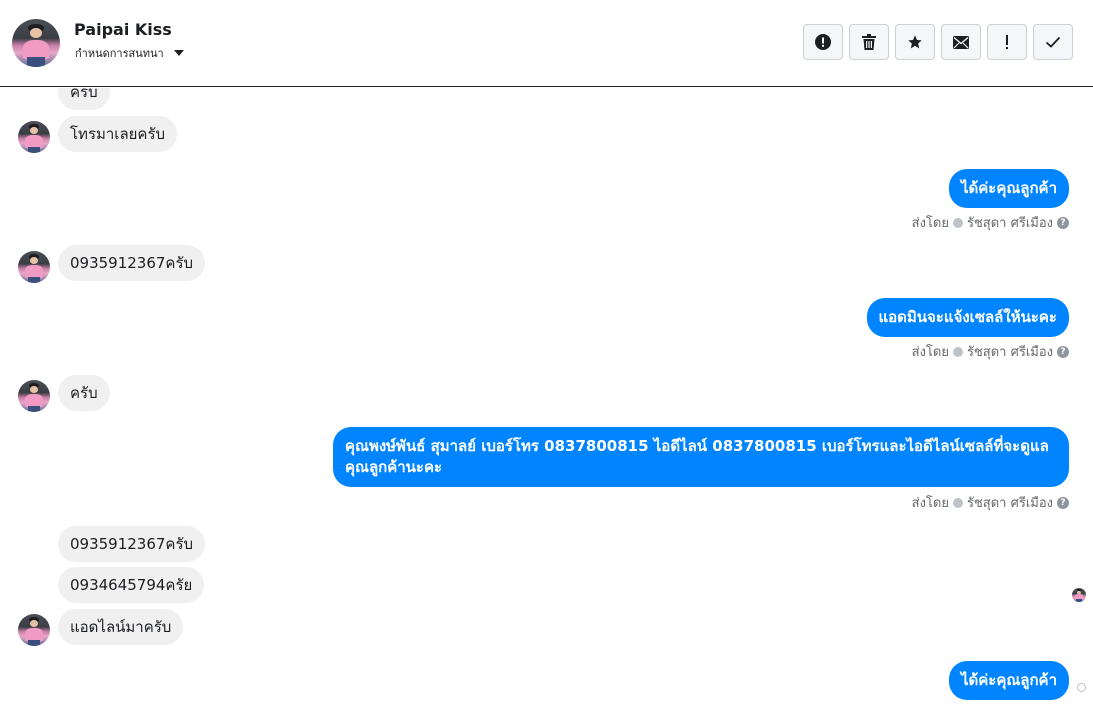  I want to click on envelope-icon, so click(961, 42).